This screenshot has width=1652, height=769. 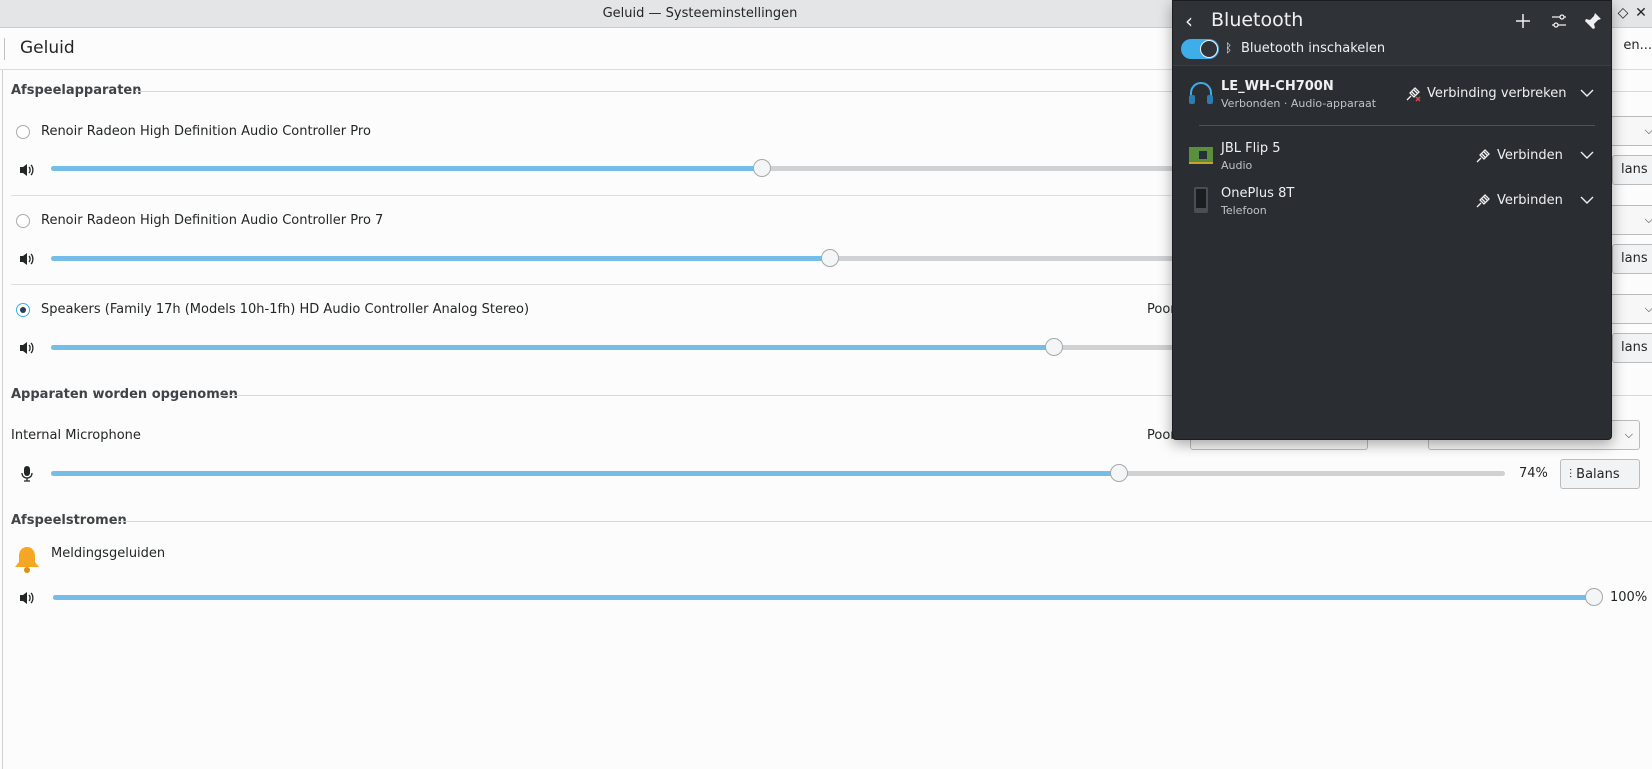 I want to click on bt-device-row: JBL Flip 5 Audio Verbinden, so click(x=1392, y=161).